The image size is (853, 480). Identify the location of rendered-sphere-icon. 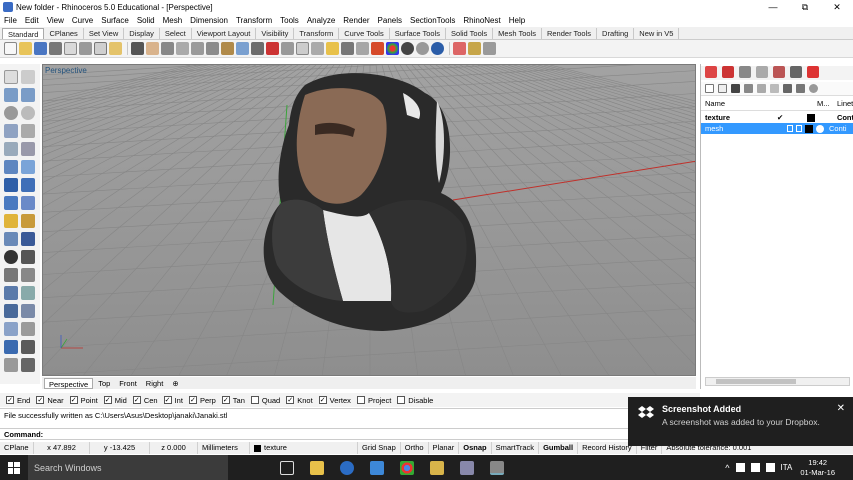
(422, 48).